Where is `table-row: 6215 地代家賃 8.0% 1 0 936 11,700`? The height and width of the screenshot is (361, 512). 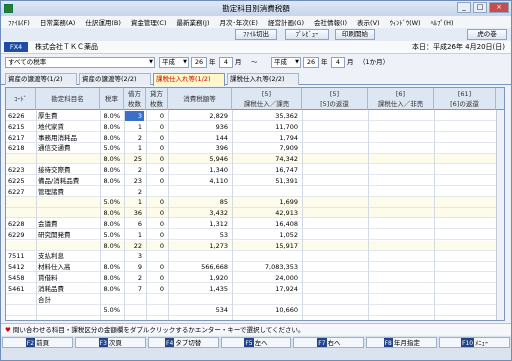
table-row: 6215 地代家賃 8.0% 1 0 936 11,700 is located at coordinates (255, 127).